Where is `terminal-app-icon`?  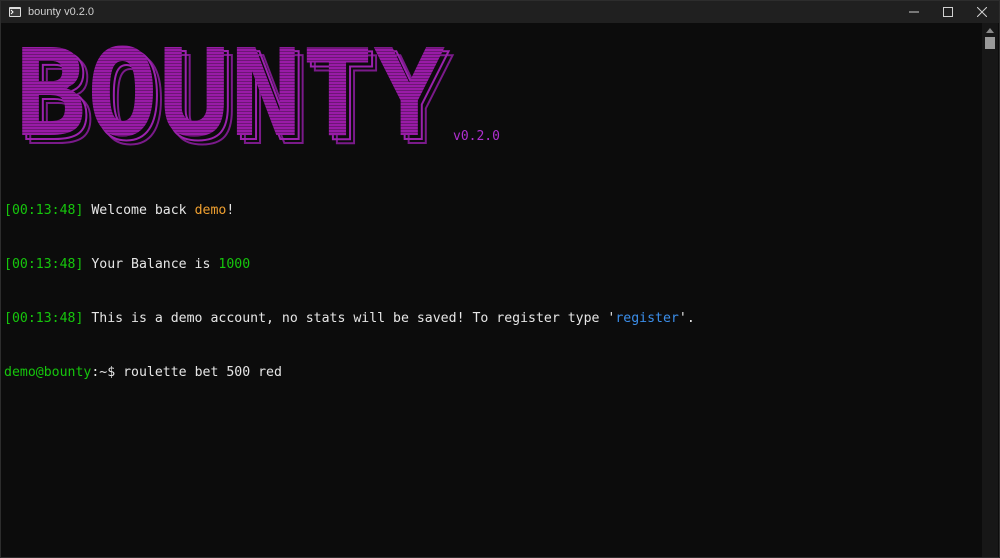 terminal-app-icon is located at coordinates (15, 12).